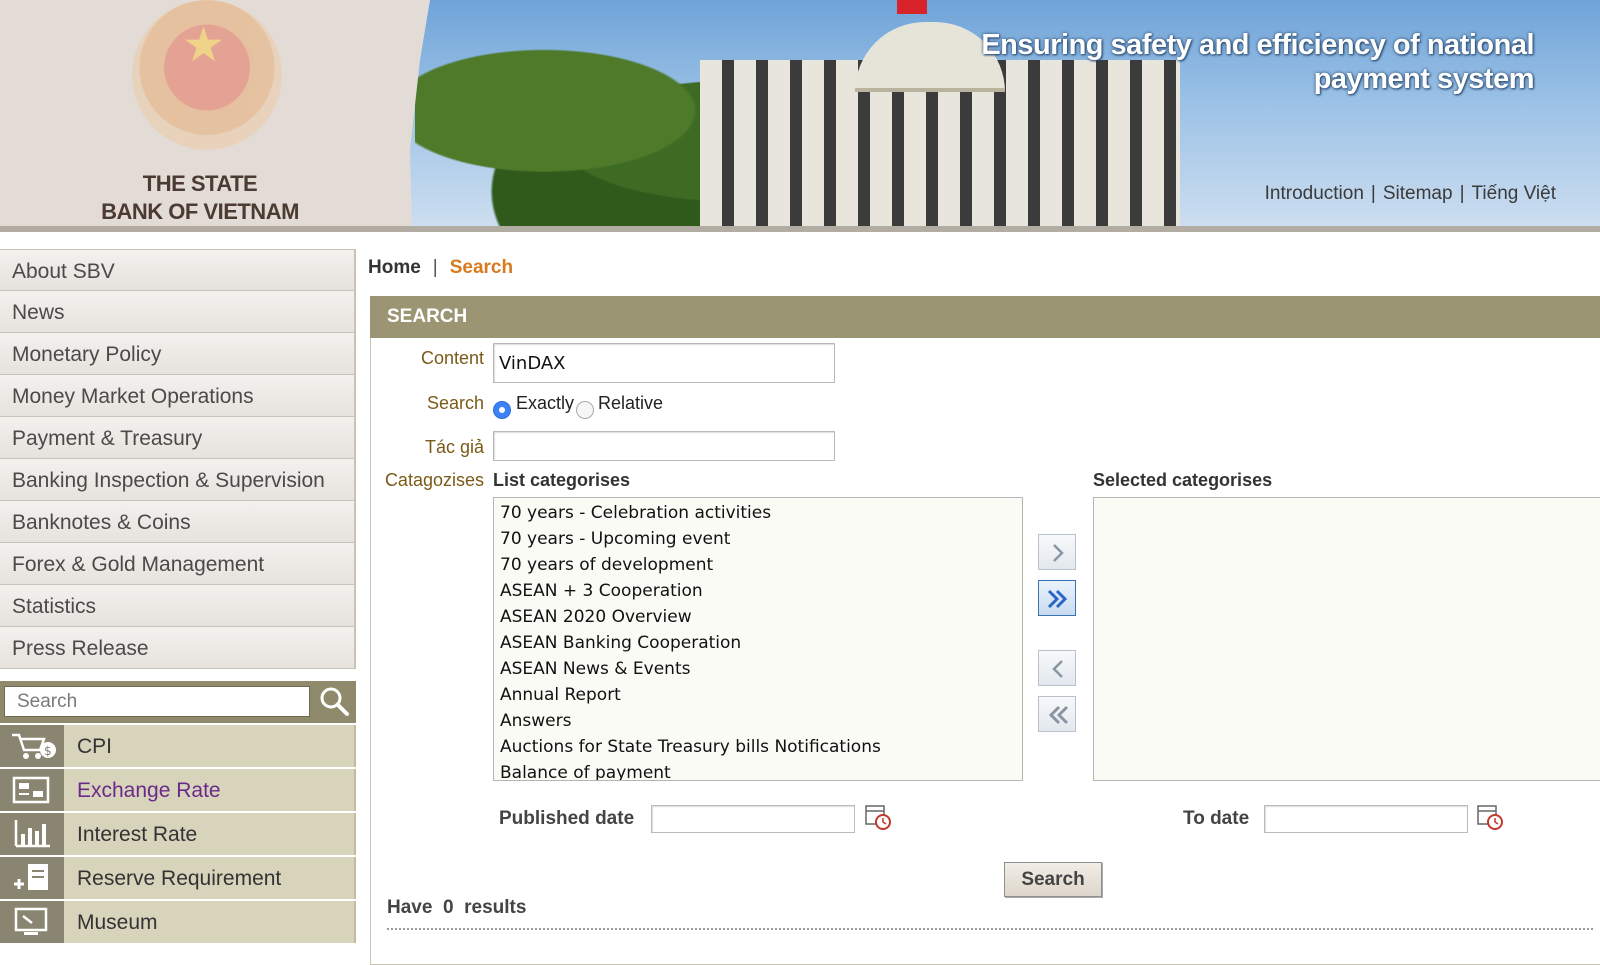  I want to click on author-input, so click(664, 446).